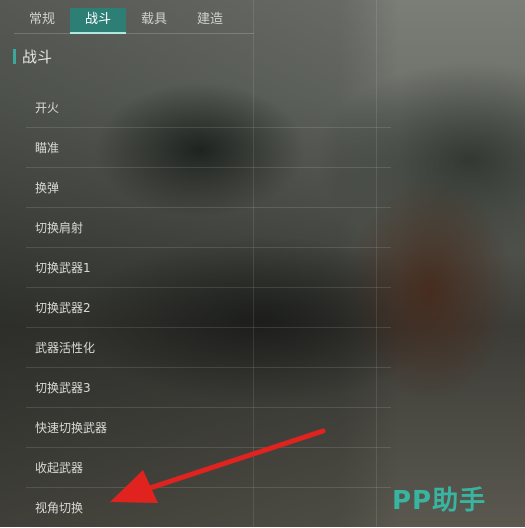 The image size is (525, 528). I want to click on watermark-logo: PP助手, so click(439, 501).